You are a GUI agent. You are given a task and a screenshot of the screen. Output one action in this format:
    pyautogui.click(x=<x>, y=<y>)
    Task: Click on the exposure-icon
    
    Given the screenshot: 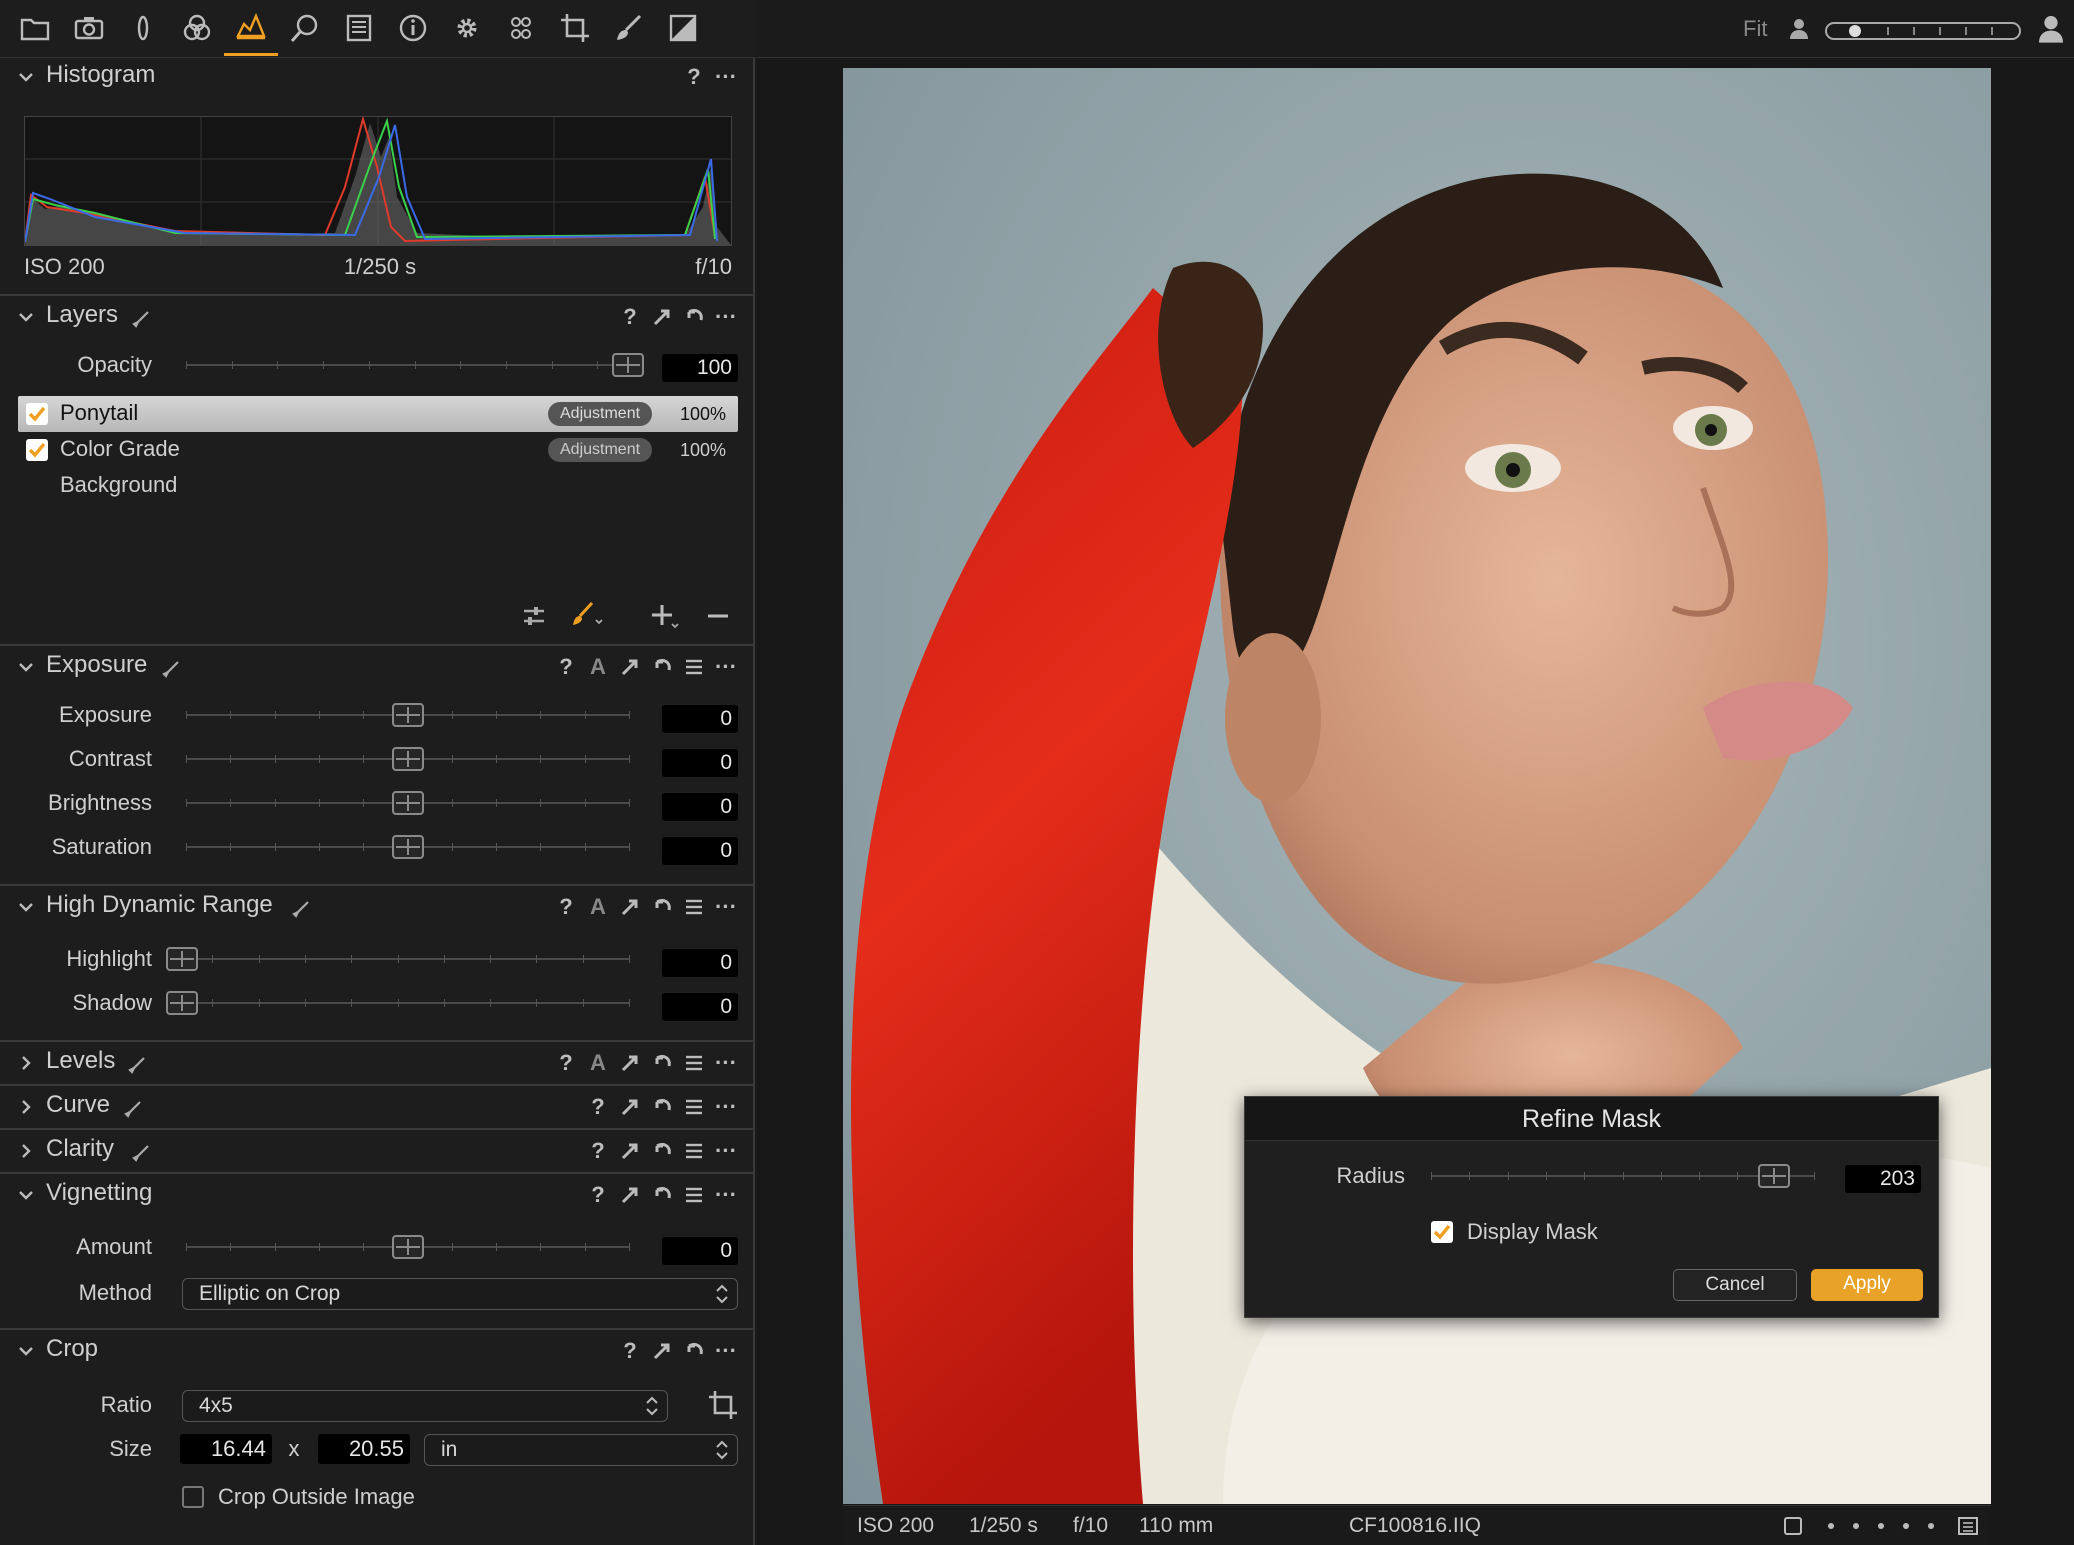 What is the action you would take?
    pyautogui.click(x=251, y=28)
    